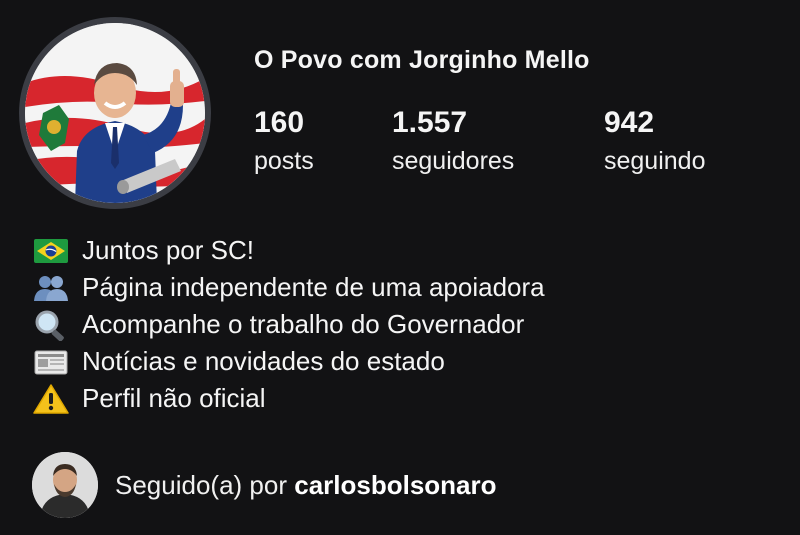  What do you see at coordinates (629, 122) in the screenshot?
I see `following-value: 942` at bounding box center [629, 122].